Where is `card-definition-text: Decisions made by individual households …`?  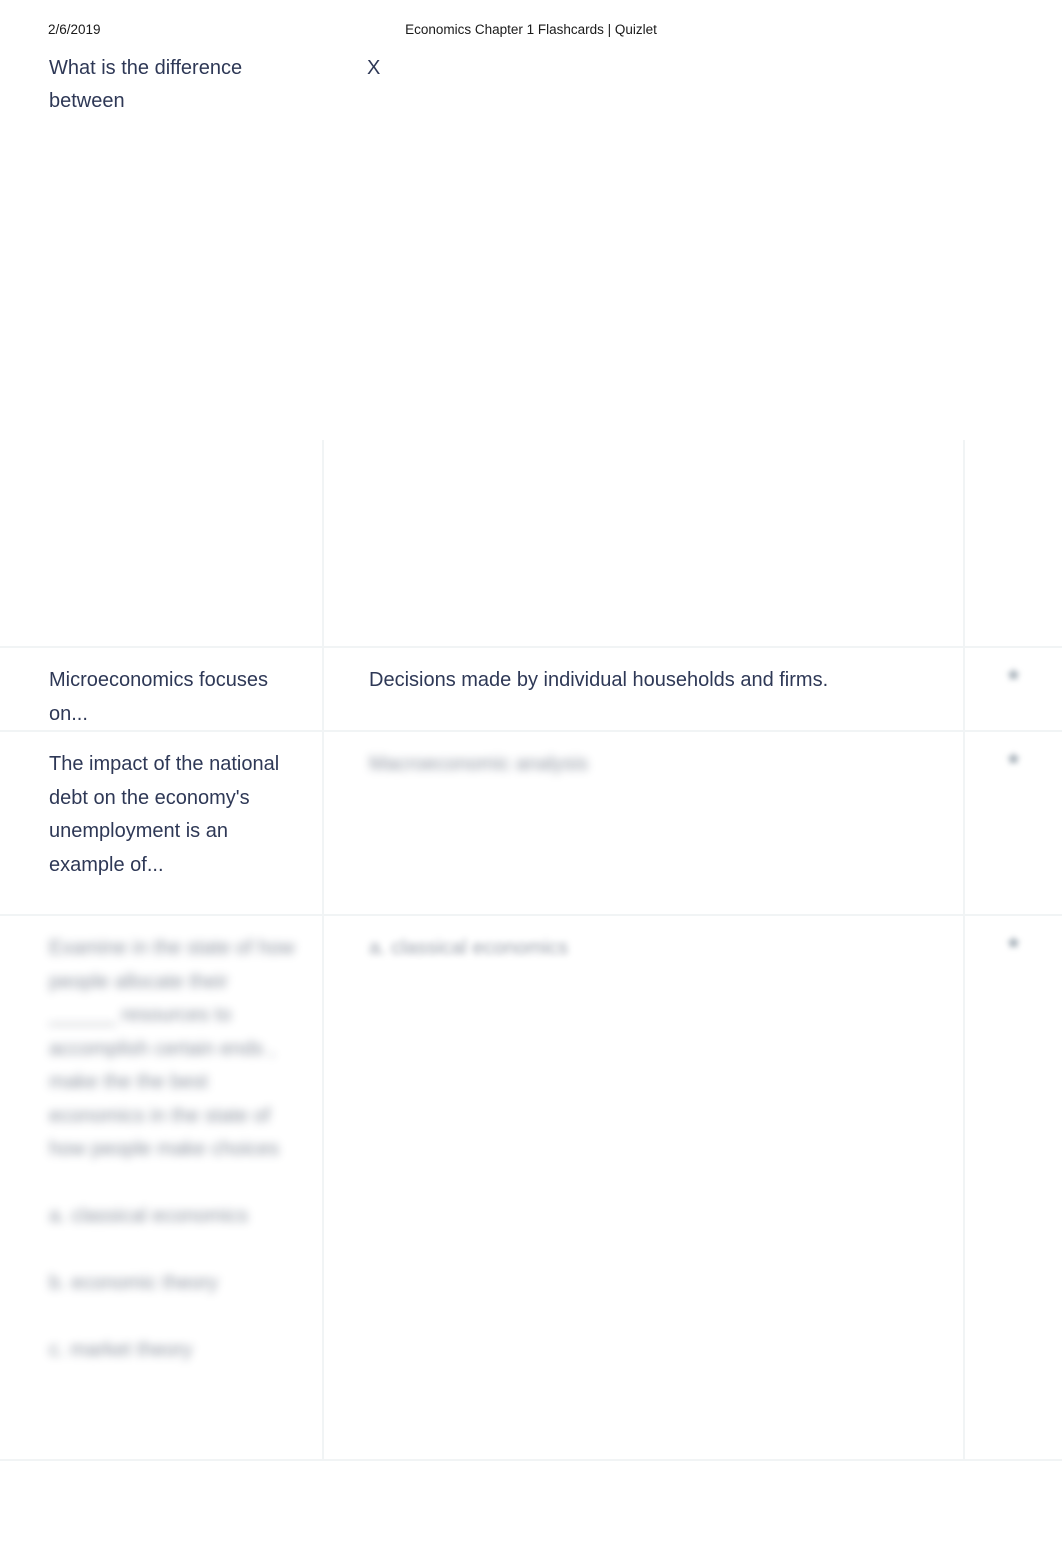
card-definition-text: Decisions made by individual households … is located at coordinates (599, 680).